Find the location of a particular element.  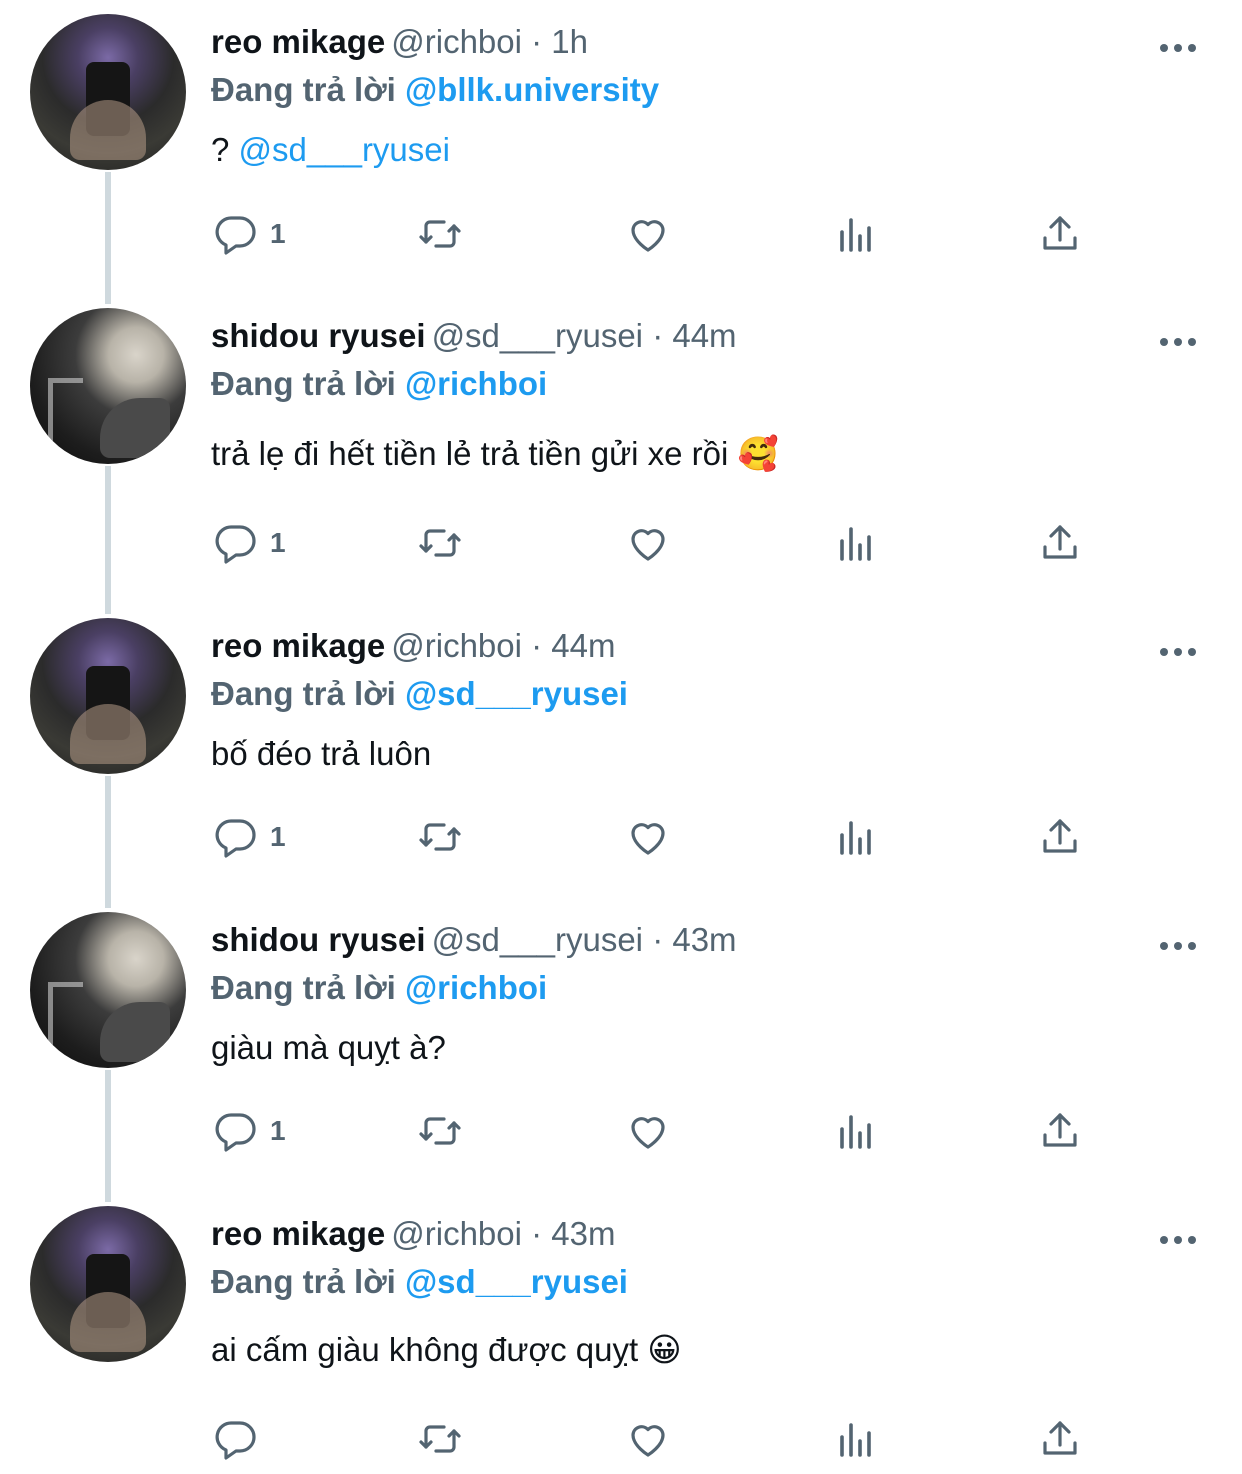

tweet-header: shidou ryusei @sd___ryusei · 43m is located at coordinates (474, 940).